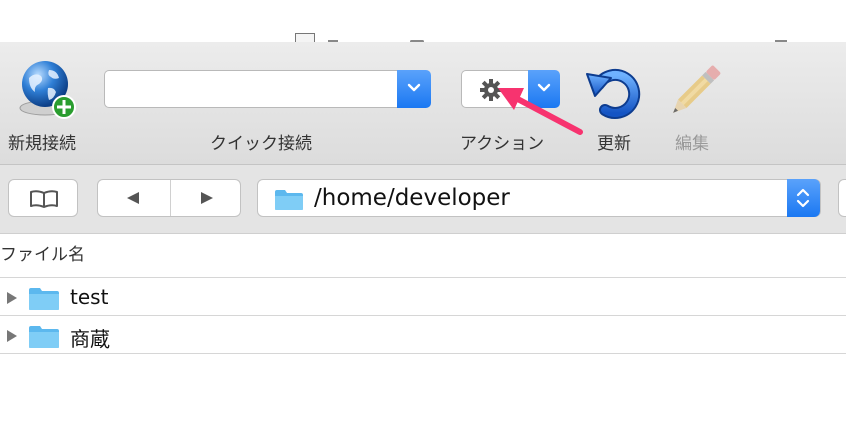 The height and width of the screenshot is (430, 846). I want to click on refresh-button, so click(615, 92).